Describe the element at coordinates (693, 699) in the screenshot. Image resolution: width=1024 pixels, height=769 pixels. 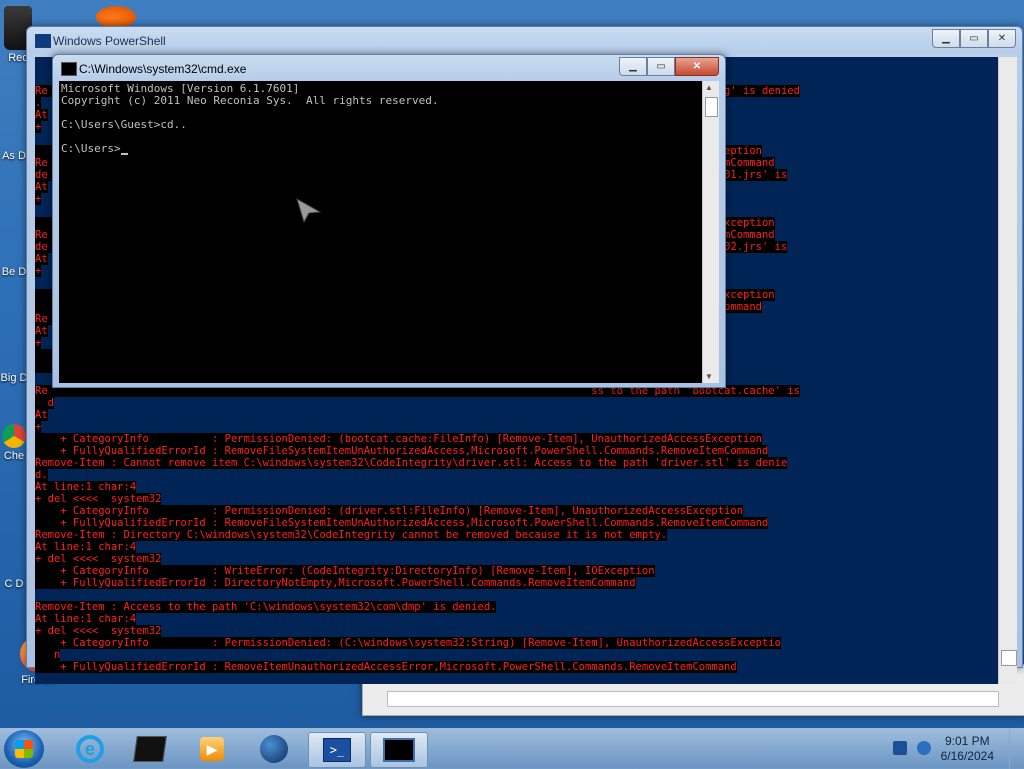
I see `horizontal-scrollbar` at that location.